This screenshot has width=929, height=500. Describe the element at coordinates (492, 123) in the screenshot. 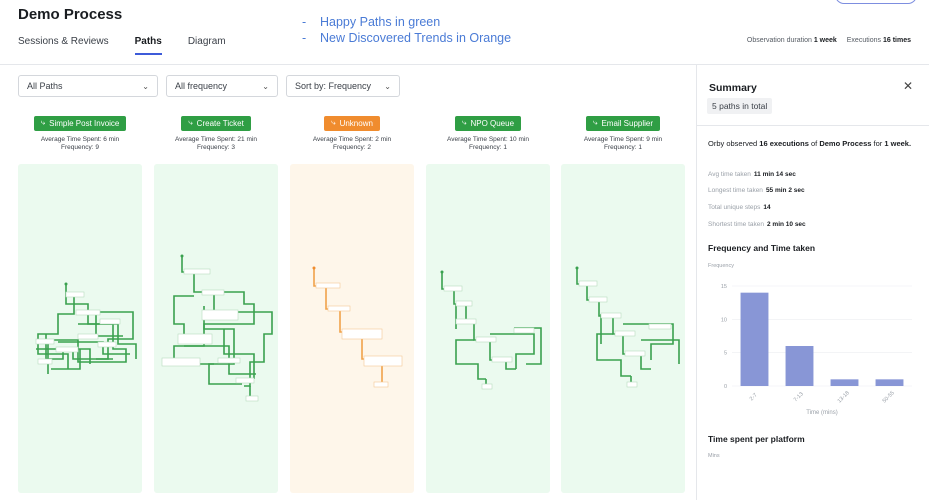

I see `path-name: NPO Queue` at that location.